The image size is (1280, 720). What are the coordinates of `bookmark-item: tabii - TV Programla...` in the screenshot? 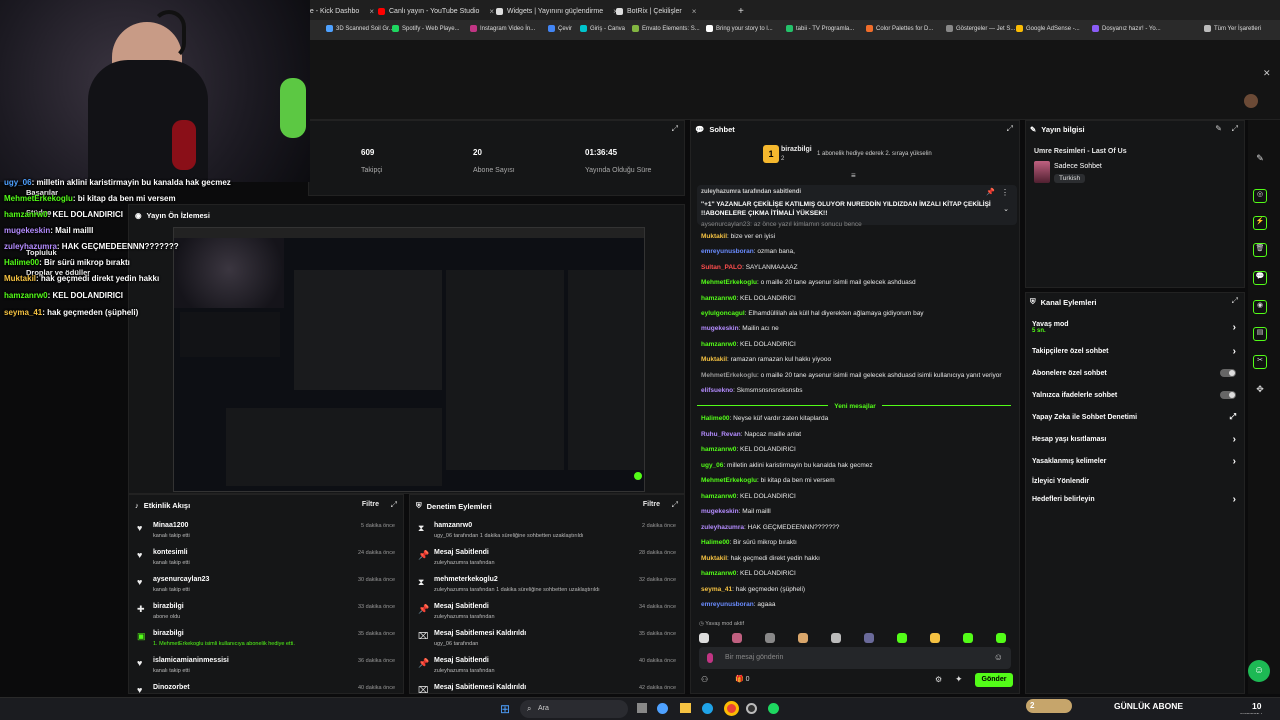 It's located at (820, 28).